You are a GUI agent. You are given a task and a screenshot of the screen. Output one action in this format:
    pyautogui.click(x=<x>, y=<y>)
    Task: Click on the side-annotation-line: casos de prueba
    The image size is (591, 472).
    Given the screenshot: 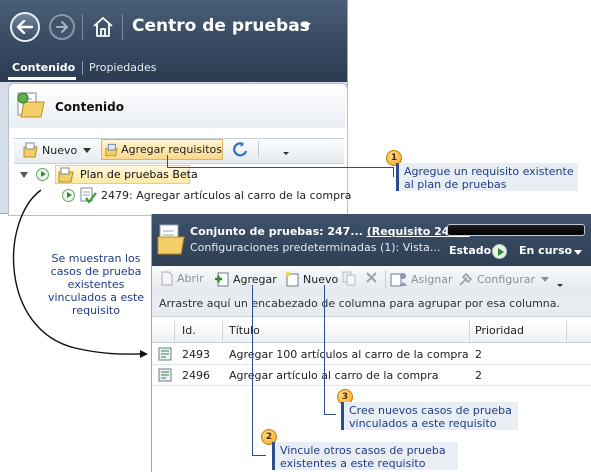 What is the action you would take?
    pyautogui.click(x=96, y=271)
    